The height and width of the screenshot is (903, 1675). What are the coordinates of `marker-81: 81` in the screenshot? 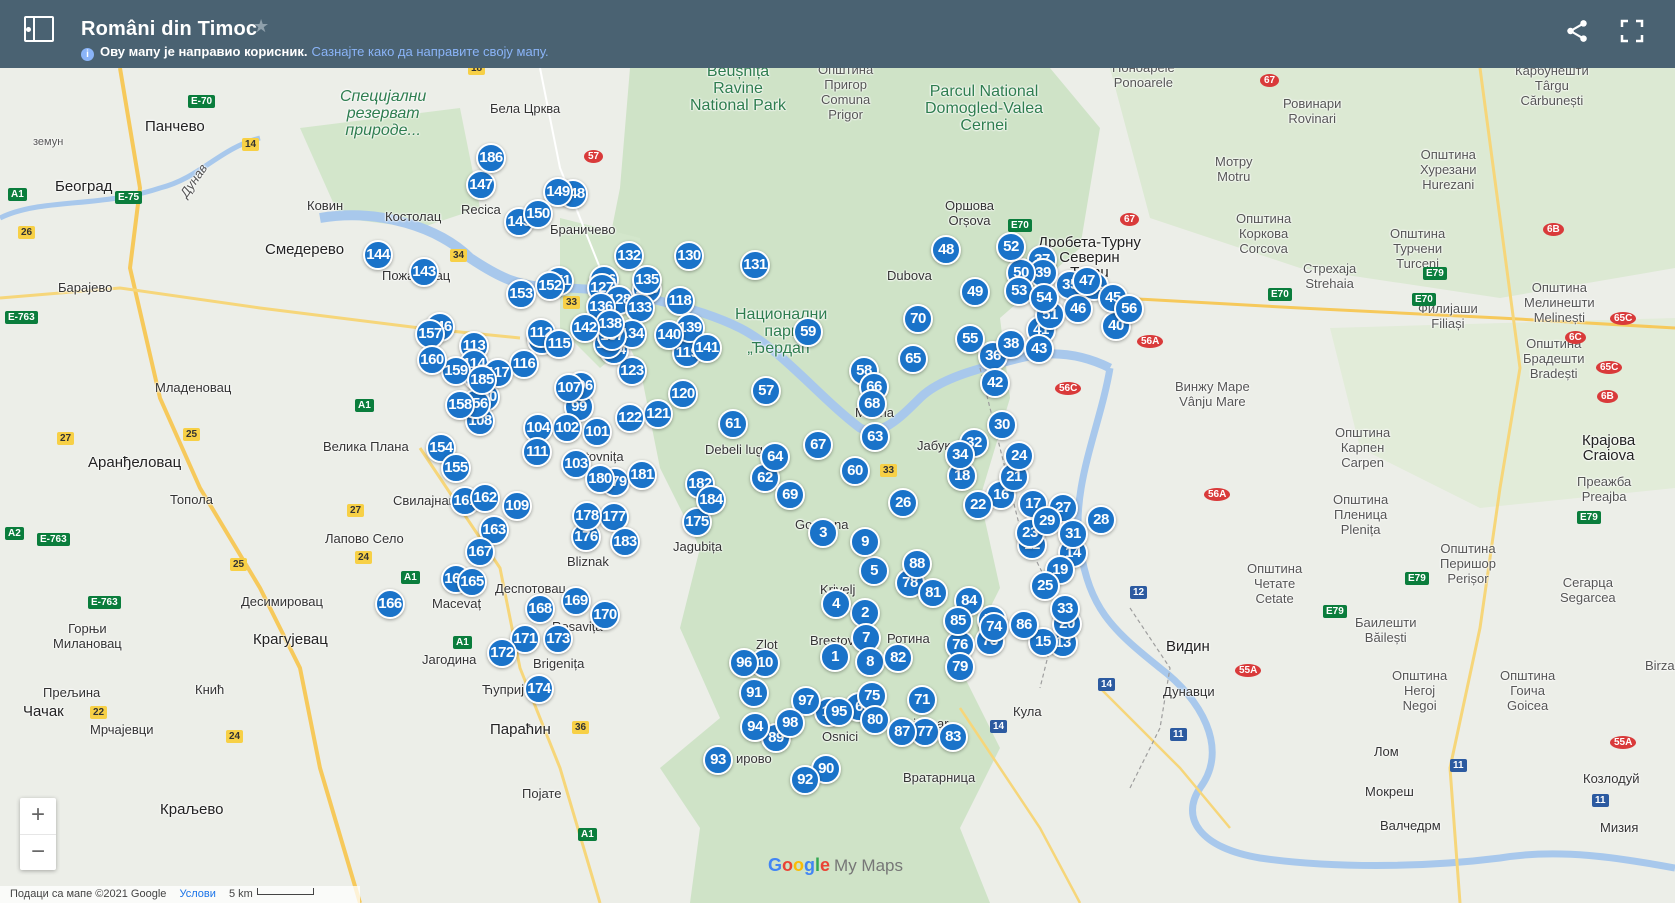 It's located at (933, 593).